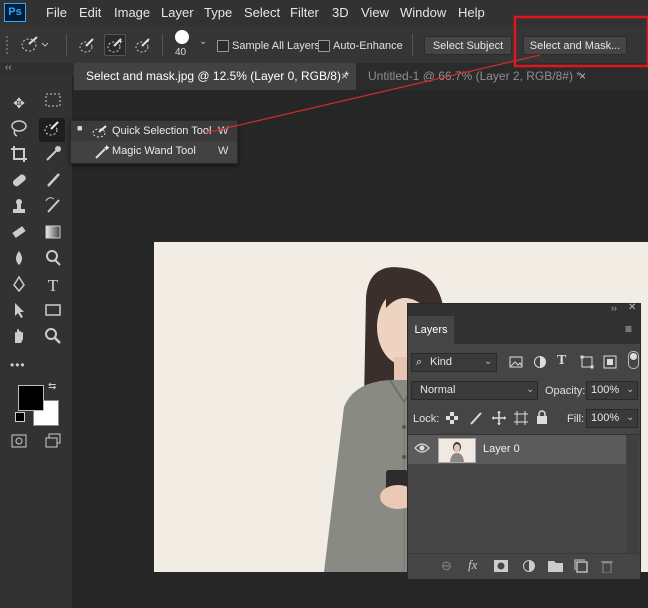 The width and height of the screenshot is (648, 608). I want to click on highlight-box, so click(580, 41).